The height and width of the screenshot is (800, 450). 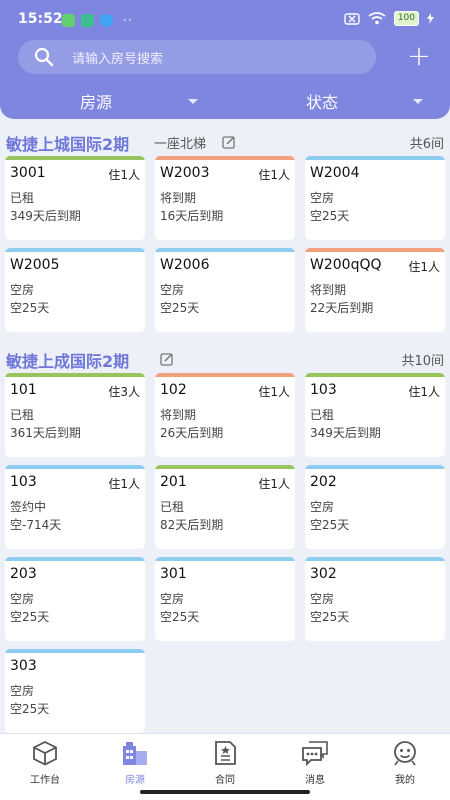 I want to click on room-card: W2004 空房 空25天, so click(x=375, y=198).